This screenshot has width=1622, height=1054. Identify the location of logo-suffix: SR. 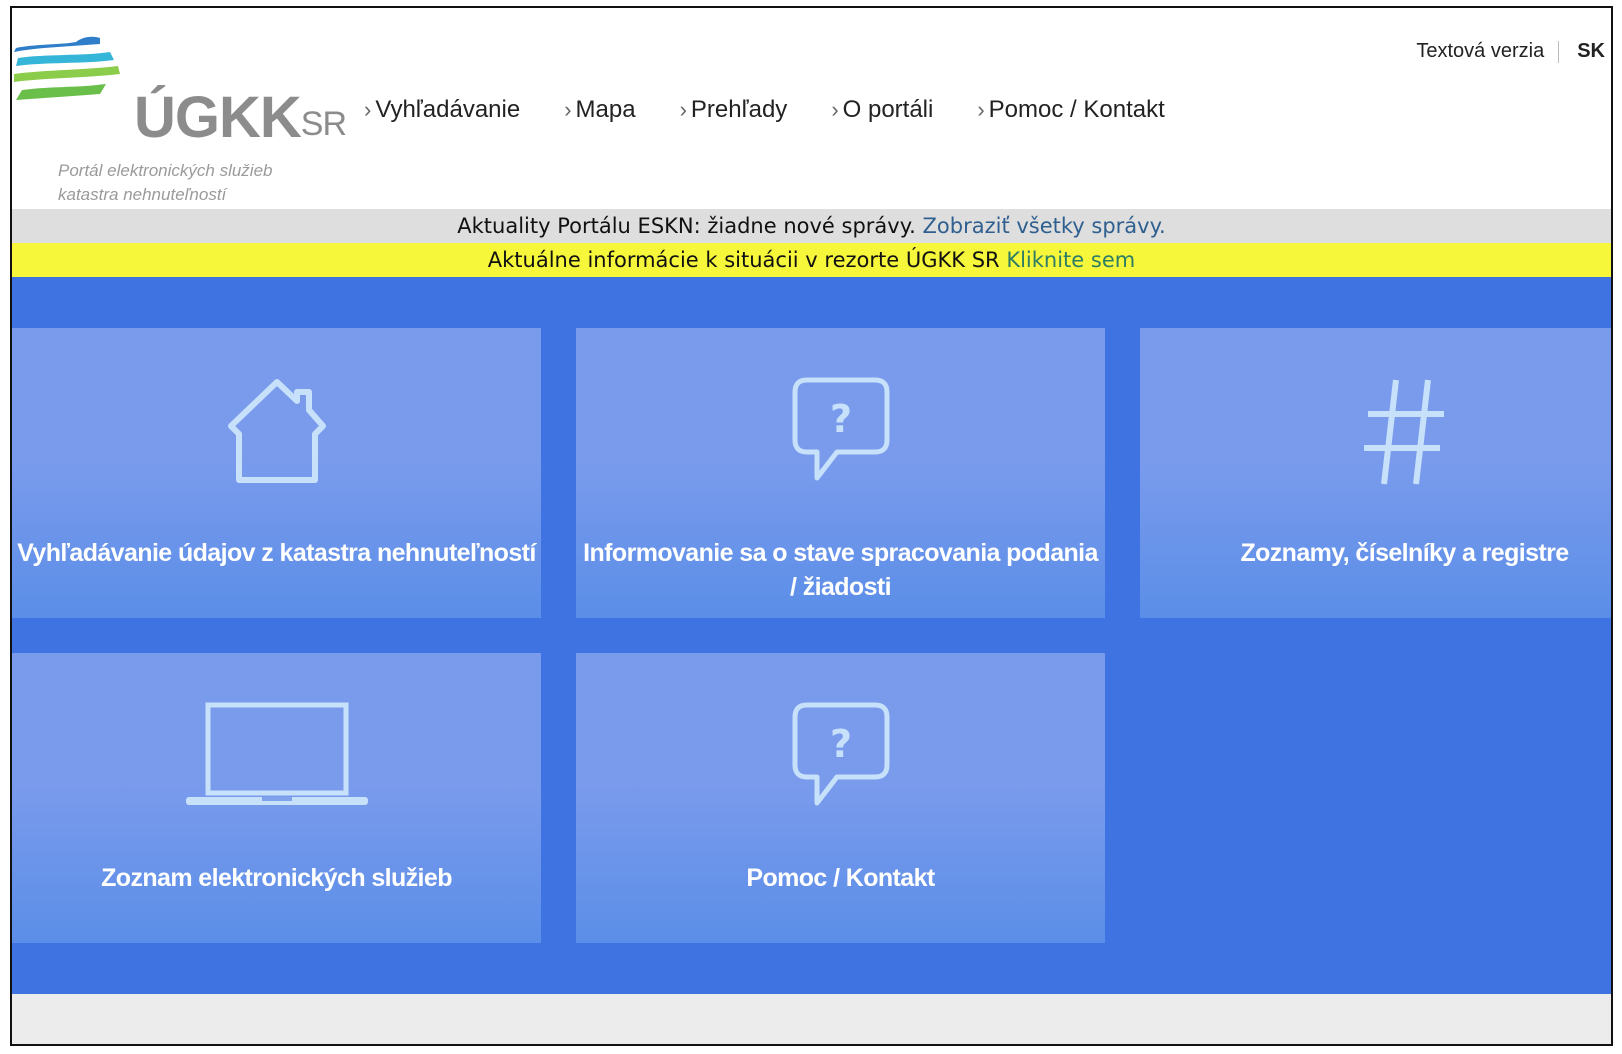
(323, 124).